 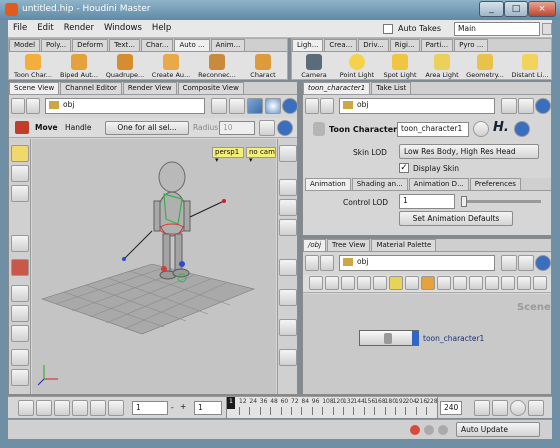 I want to click on cam-menu: no cam ▾, so click(x=261, y=155).